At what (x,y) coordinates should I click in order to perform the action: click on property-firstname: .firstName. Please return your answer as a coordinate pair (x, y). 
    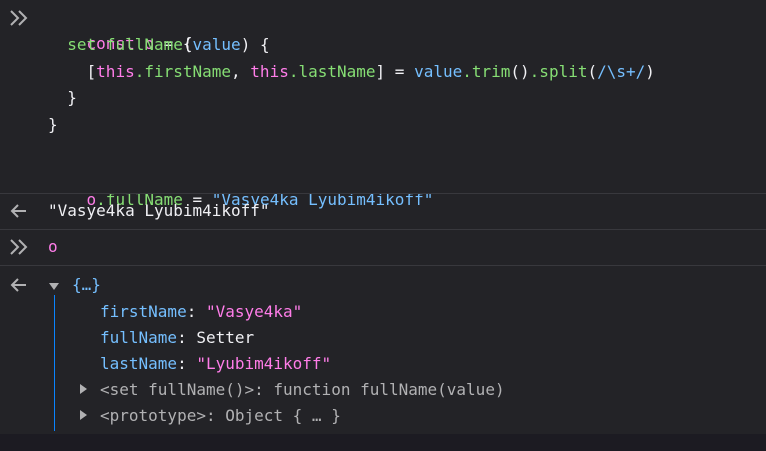
    Looking at the image, I should click on (183, 71).